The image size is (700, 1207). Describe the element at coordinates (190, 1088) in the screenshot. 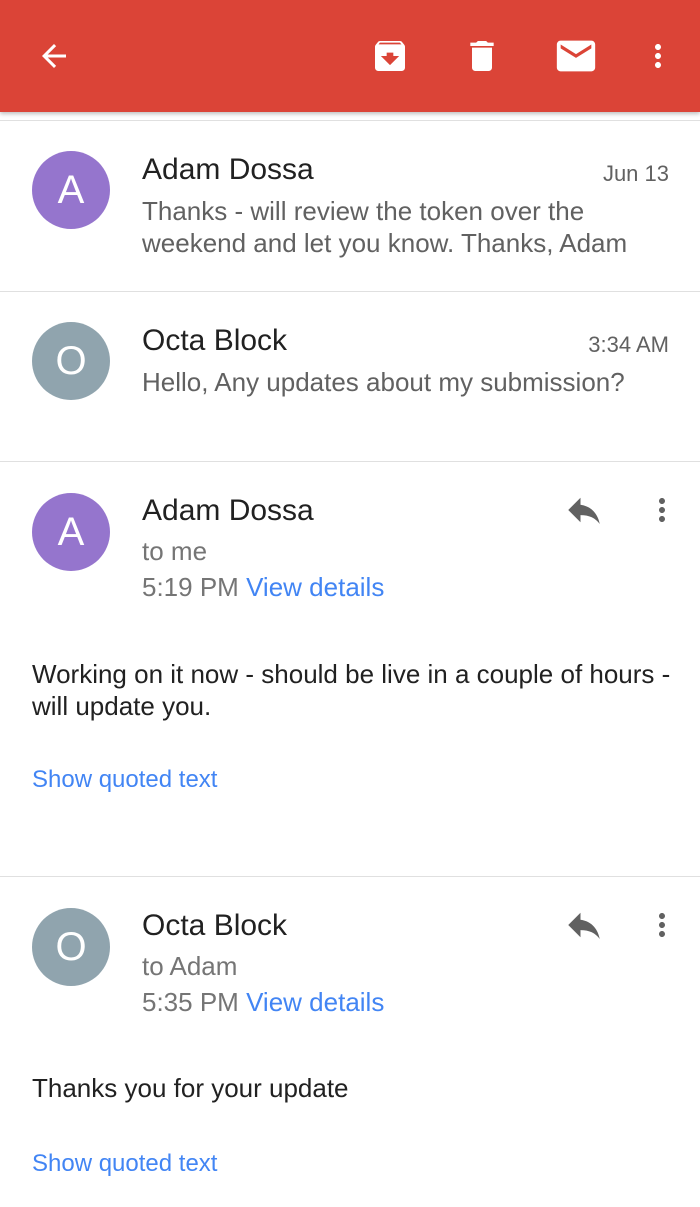

I see `message-body: Thanks you for your update` at that location.